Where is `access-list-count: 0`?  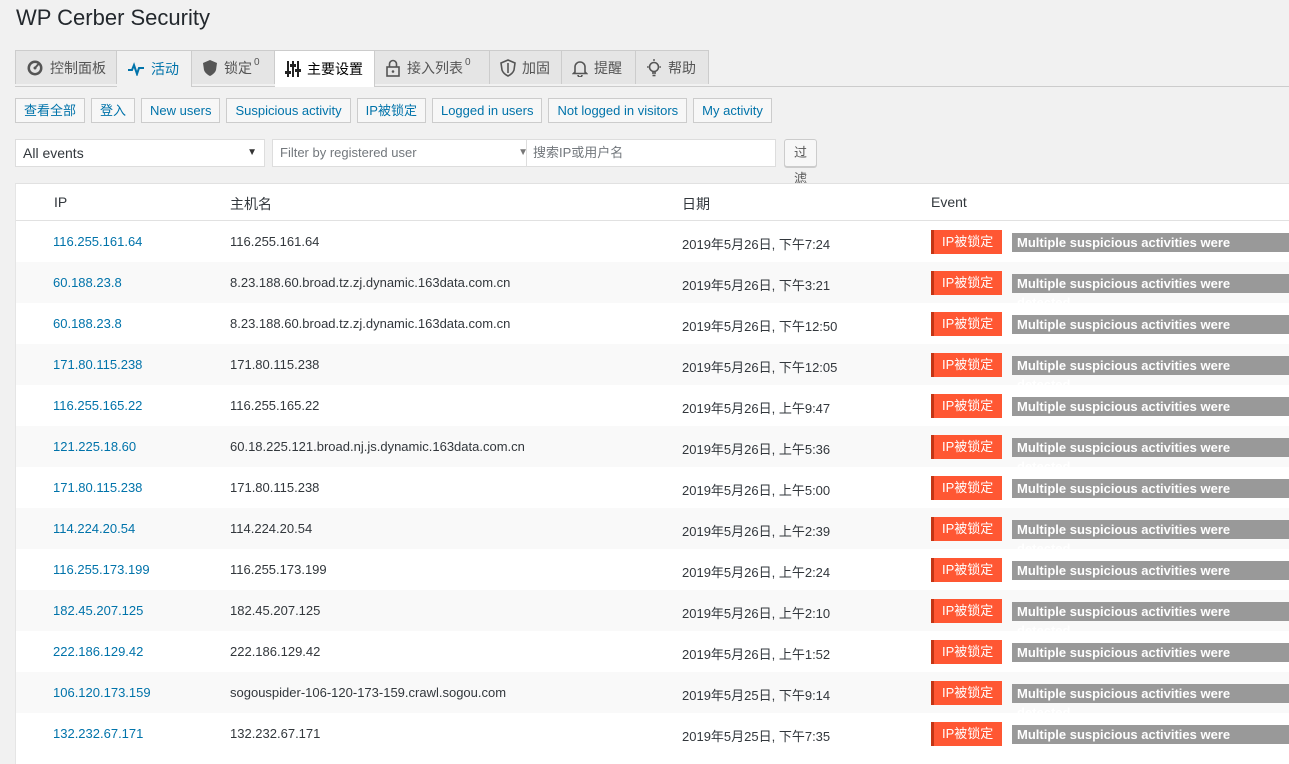 access-list-count: 0 is located at coordinates (468, 62).